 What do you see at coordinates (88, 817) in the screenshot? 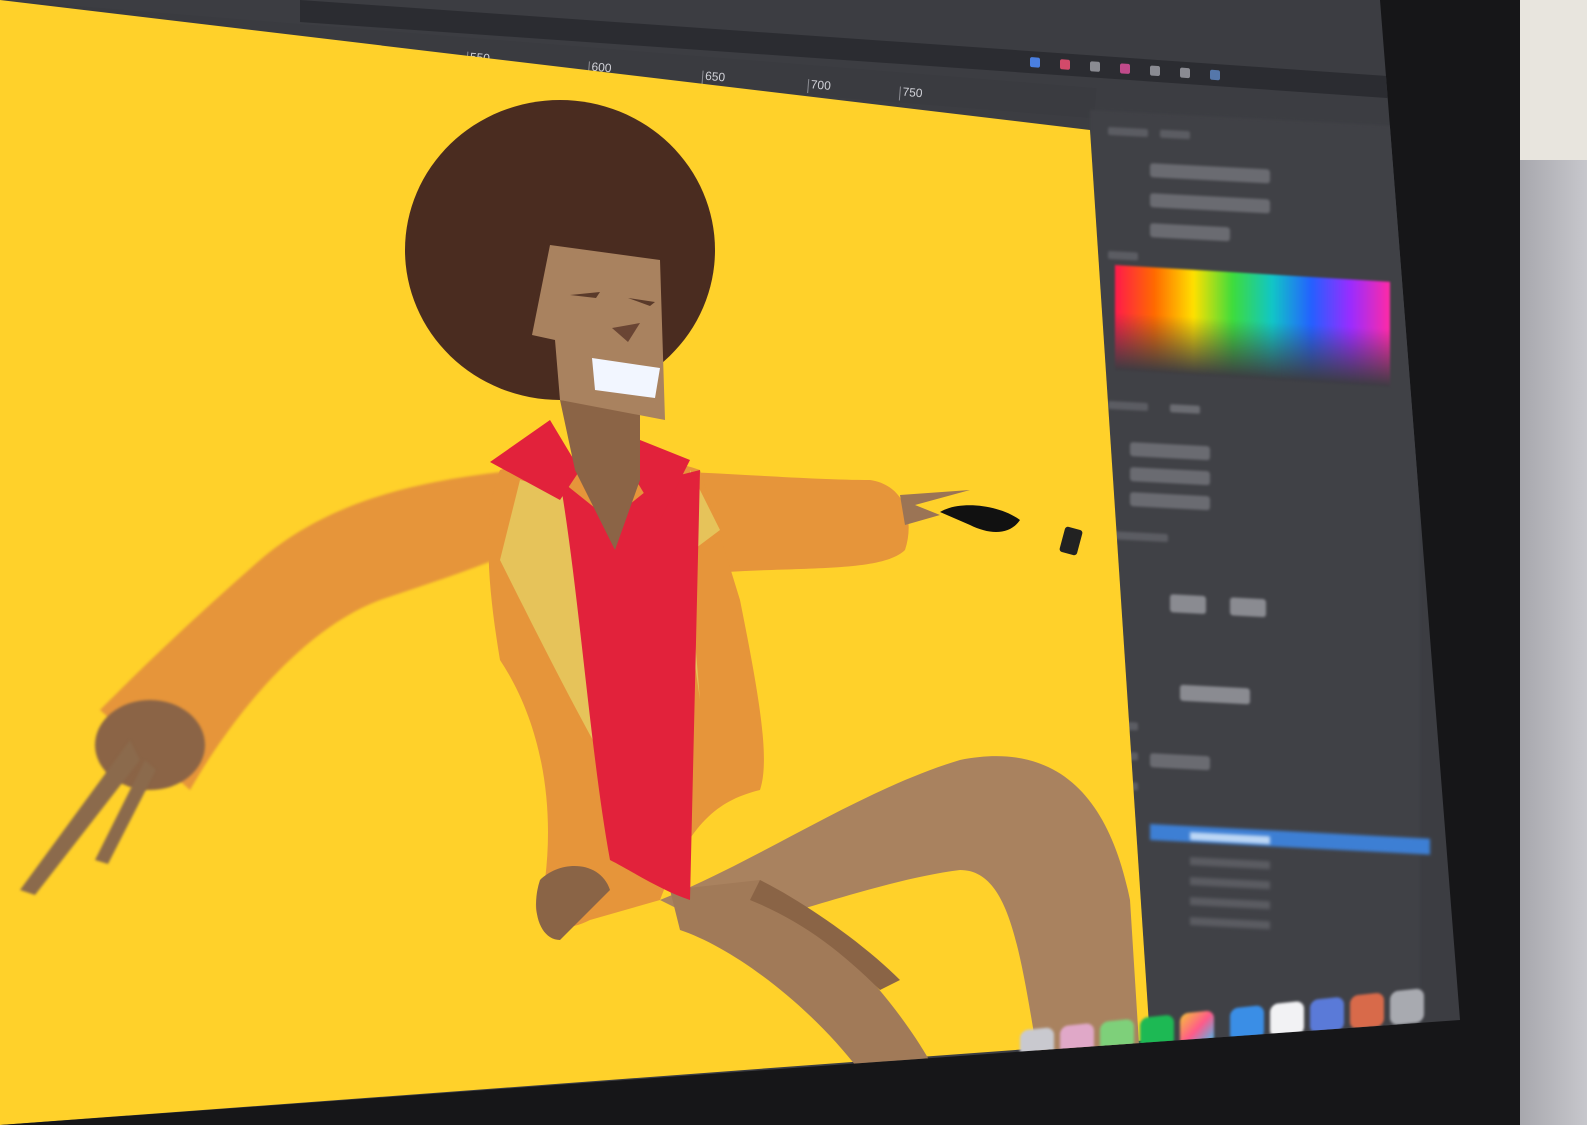
I see `left-fingers` at bounding box center [88, 817].